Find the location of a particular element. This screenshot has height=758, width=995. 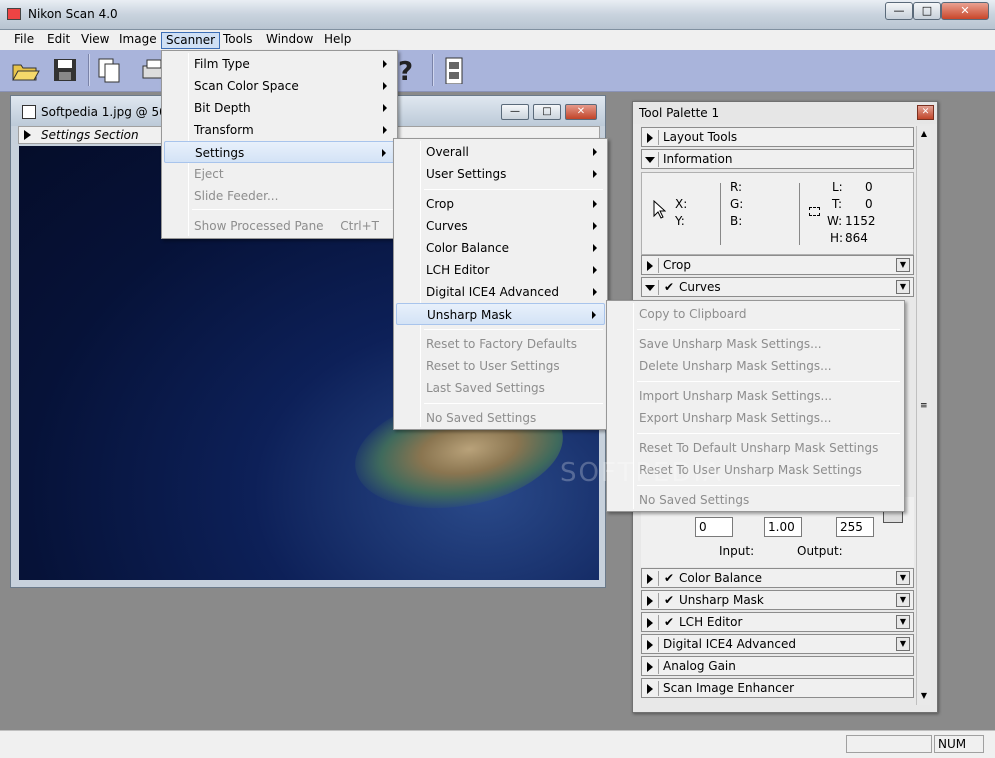

collapse-triangle-icon is located at coordinates (650, 160).